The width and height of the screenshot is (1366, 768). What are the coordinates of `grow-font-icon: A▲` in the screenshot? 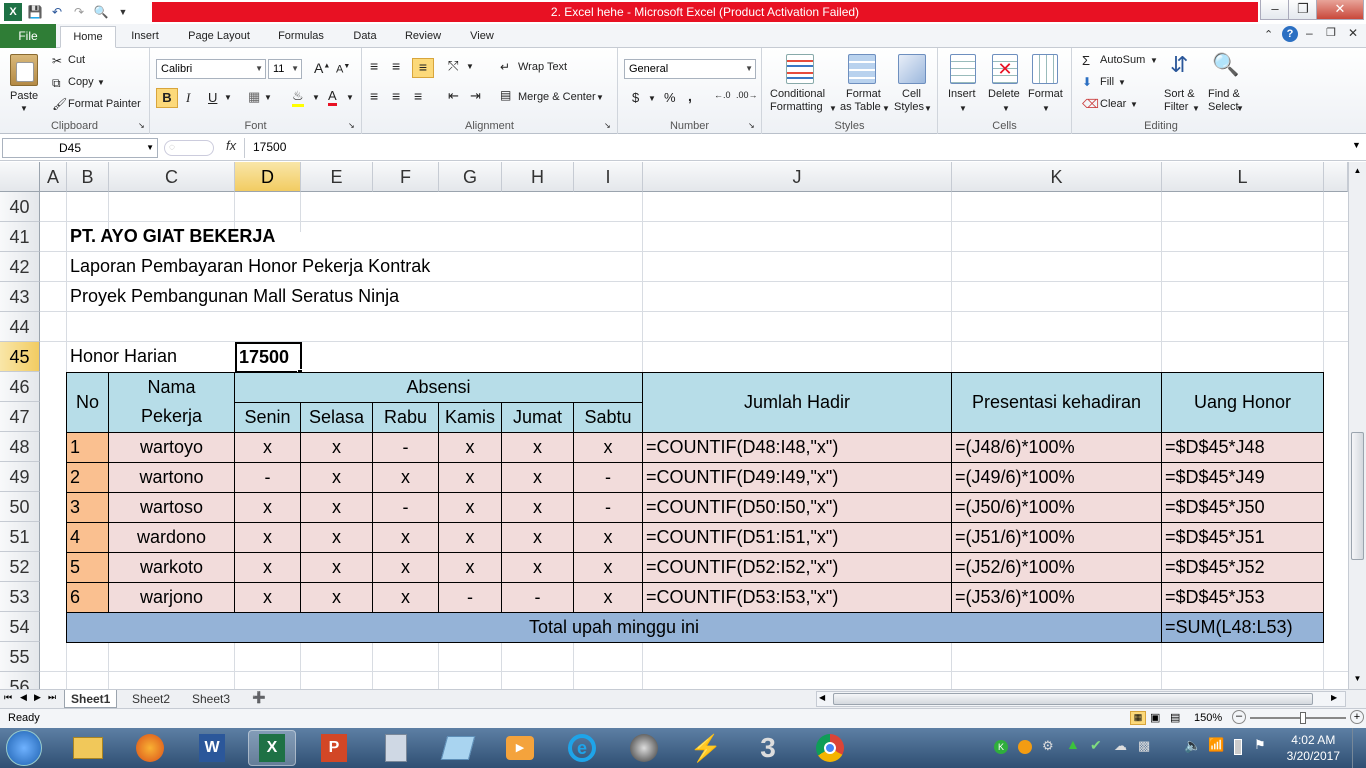 It's located at (322, 68).